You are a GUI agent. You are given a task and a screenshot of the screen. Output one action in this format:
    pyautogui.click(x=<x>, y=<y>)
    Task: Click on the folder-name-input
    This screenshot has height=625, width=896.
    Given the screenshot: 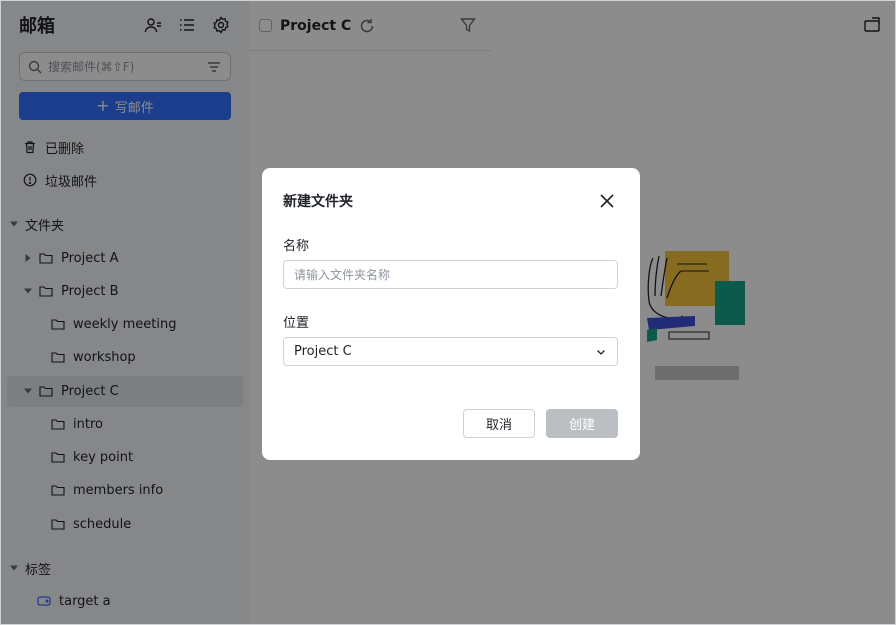 What is the action you would take?
    pyautogui.click(x=450, y=274)
    